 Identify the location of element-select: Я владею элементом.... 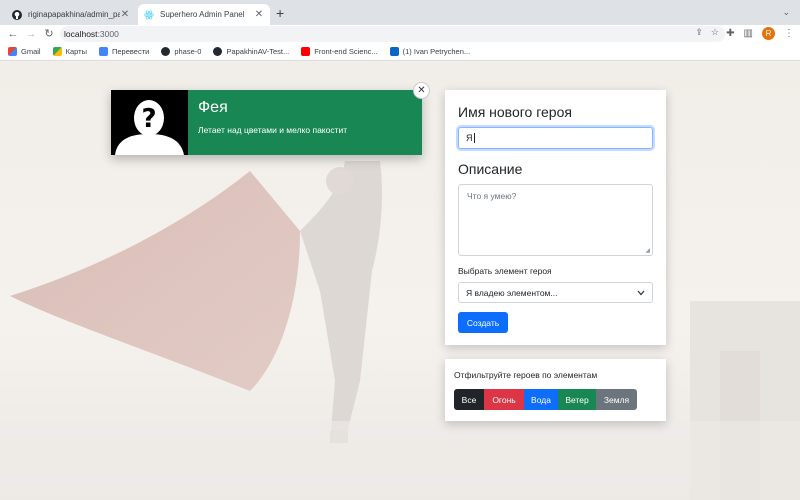
(555, 292).